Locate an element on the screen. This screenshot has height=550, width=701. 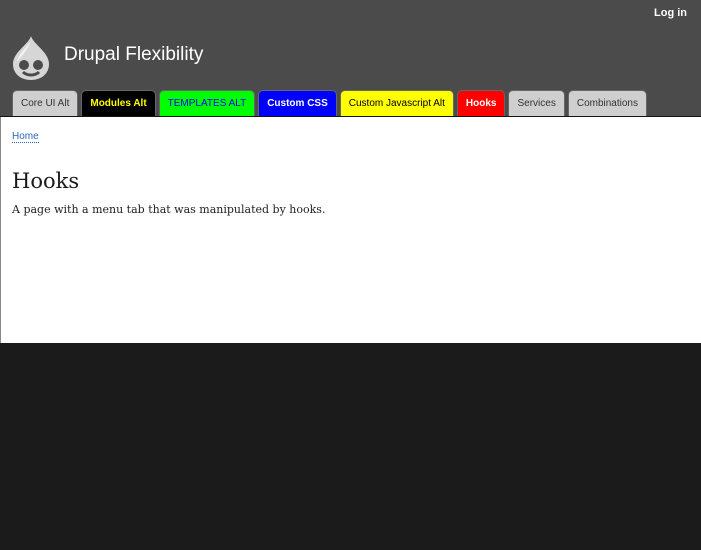
breadcrumb-home-link: Home is located at coordinates (25, 137).